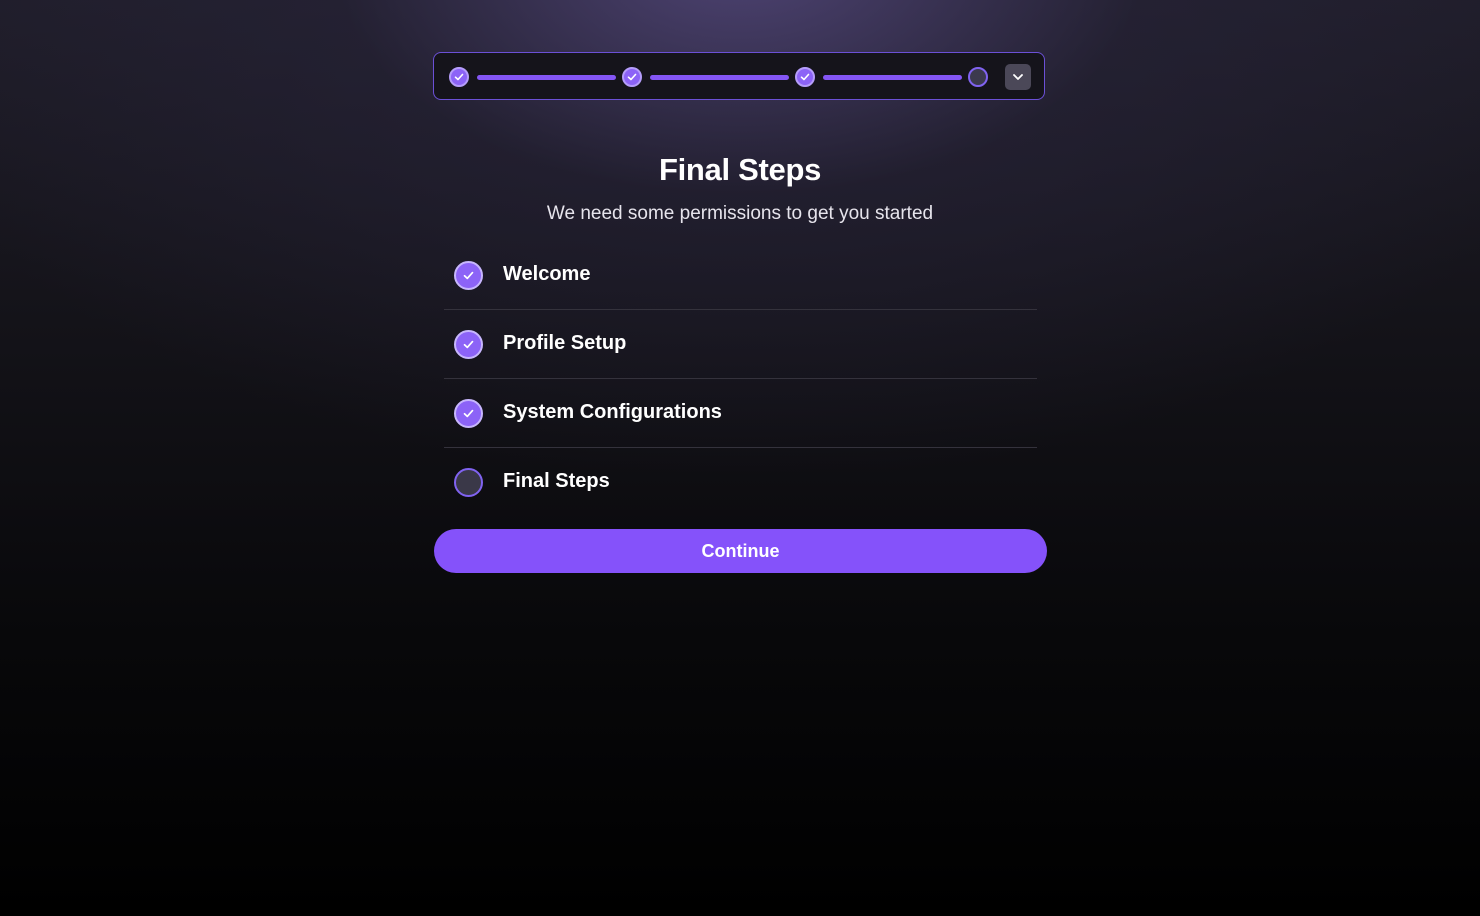 This screenshot has width=1480, height=916. Describe the element at coordinates (612, 412) in the screenshot. I see `step-label: System Configurations` at that location.